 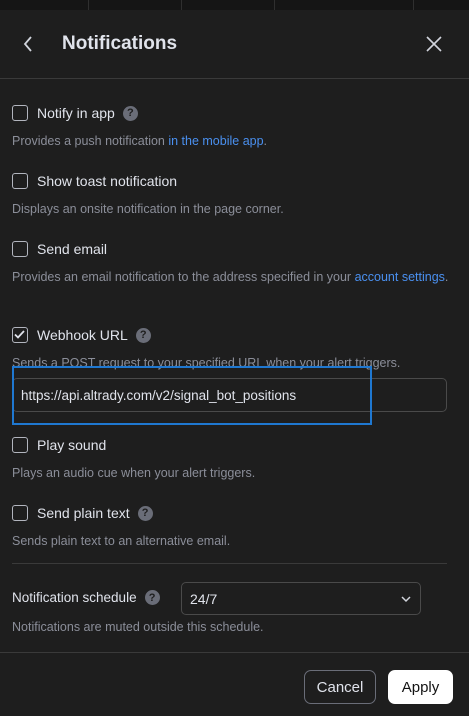 I want to click on chevron-left-icon, so click(x=27, y=44).